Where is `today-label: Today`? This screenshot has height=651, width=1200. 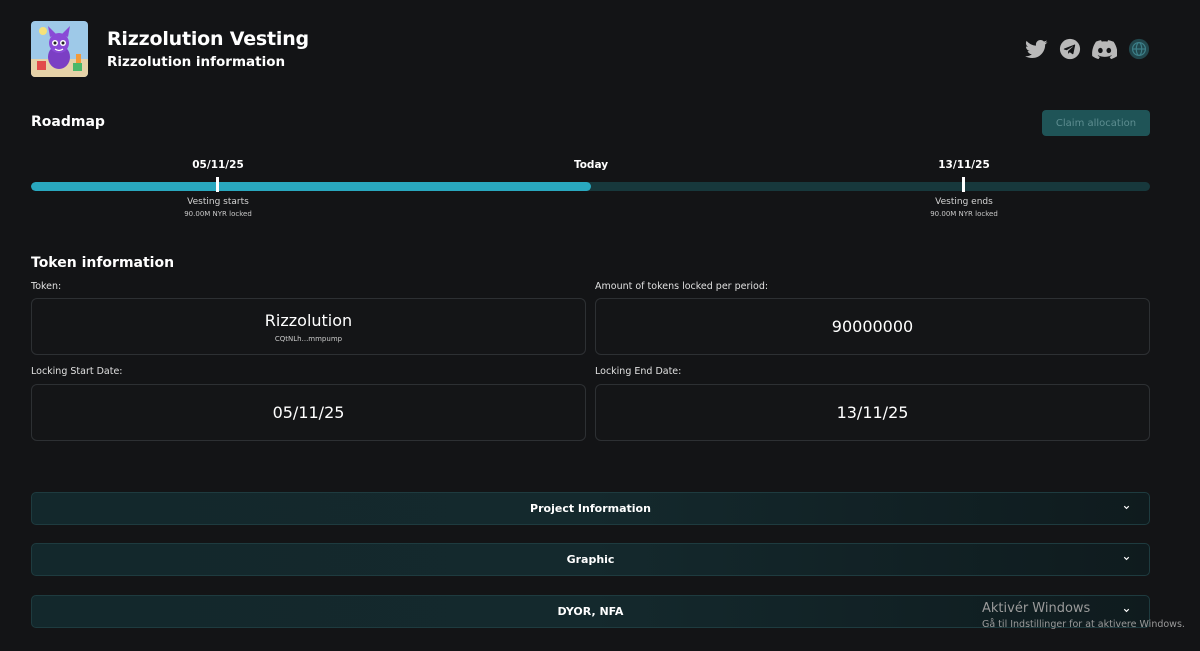 today-label: Today is located at coordinates (591, 165).